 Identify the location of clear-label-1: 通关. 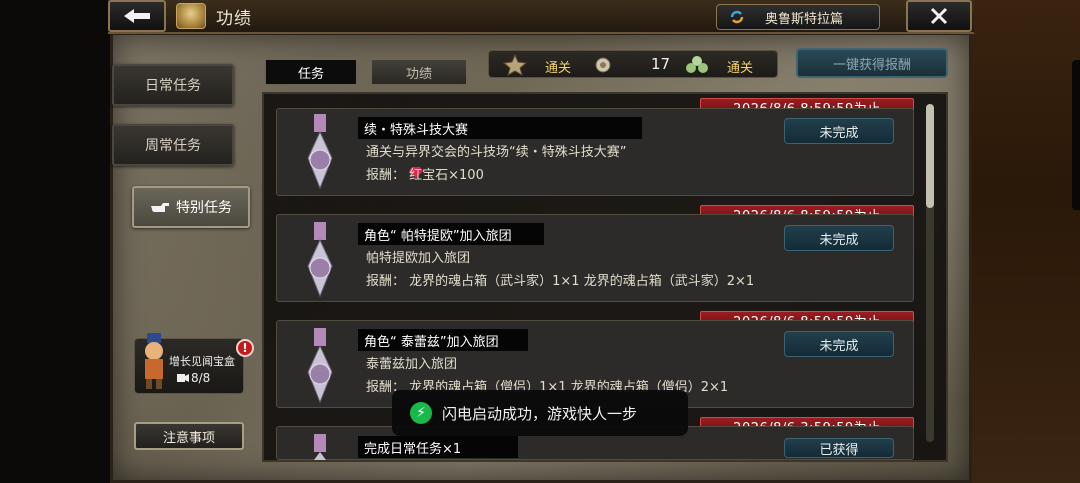
(558, 68).